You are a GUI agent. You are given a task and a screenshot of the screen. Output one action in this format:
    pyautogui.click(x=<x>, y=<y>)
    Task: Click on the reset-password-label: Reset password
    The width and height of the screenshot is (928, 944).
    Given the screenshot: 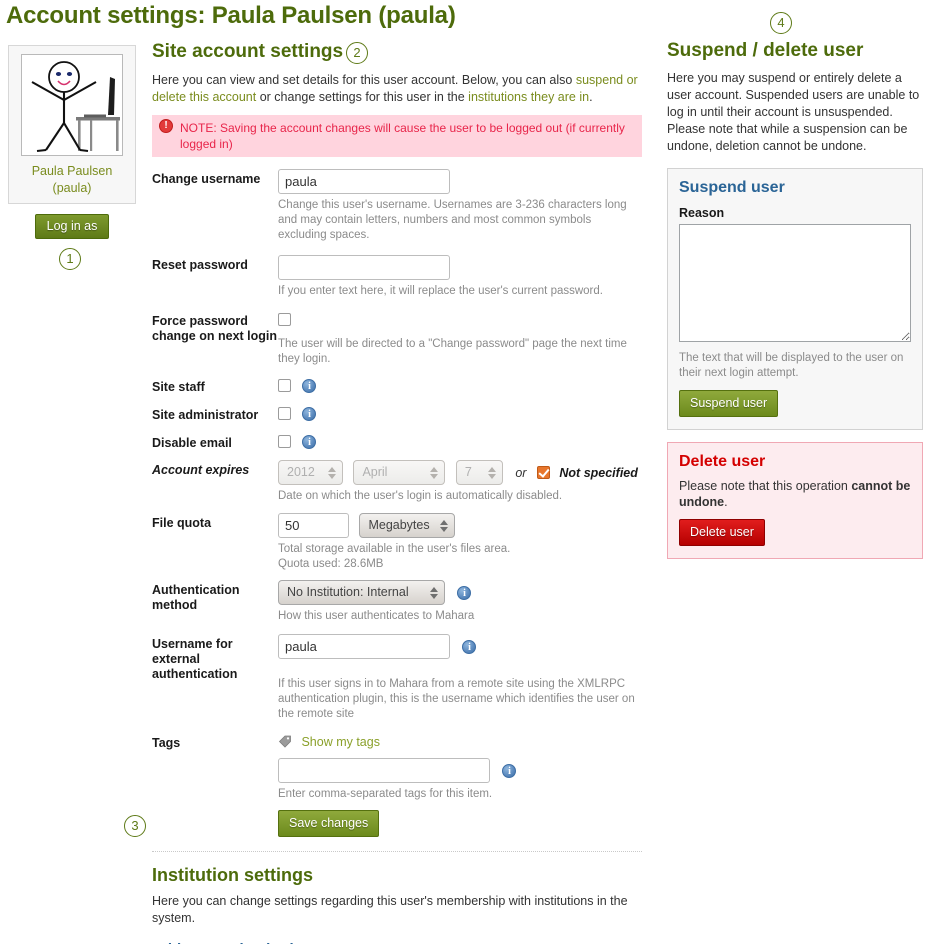 What is the action you would take?
    pyautogui.click(x=200, y=265)
    